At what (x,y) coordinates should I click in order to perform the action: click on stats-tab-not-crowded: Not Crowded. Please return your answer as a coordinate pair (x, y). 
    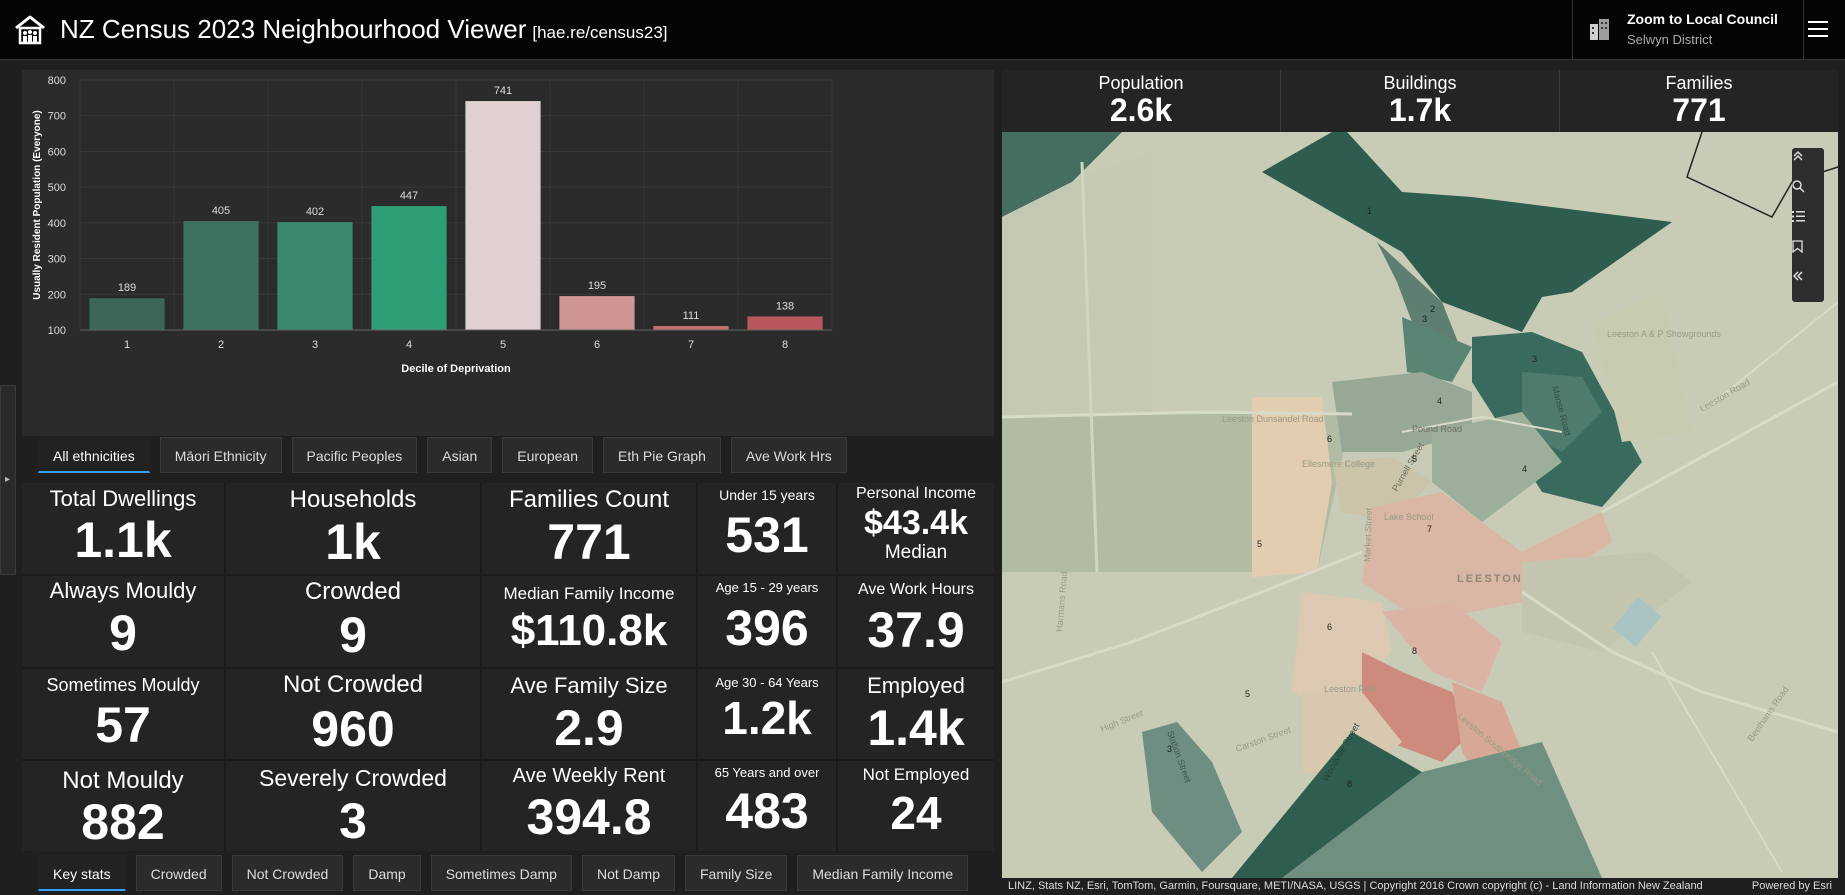
    Looking at the image, I should click on (287, 873).